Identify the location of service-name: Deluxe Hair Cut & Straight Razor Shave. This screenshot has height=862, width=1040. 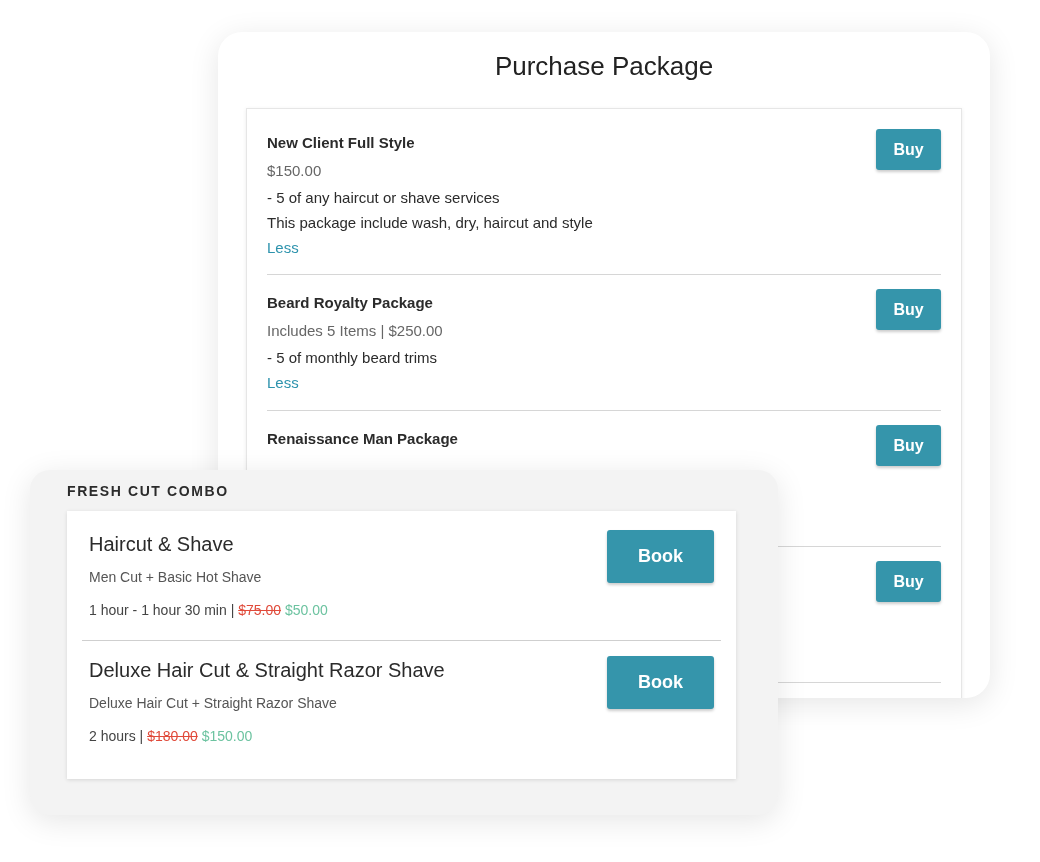
(267, 670).